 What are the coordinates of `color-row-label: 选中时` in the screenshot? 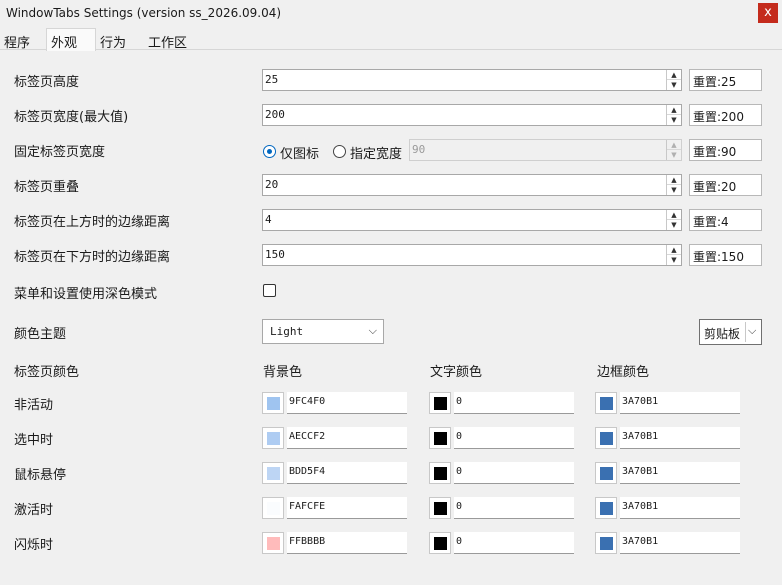 It's located at (34, 440).